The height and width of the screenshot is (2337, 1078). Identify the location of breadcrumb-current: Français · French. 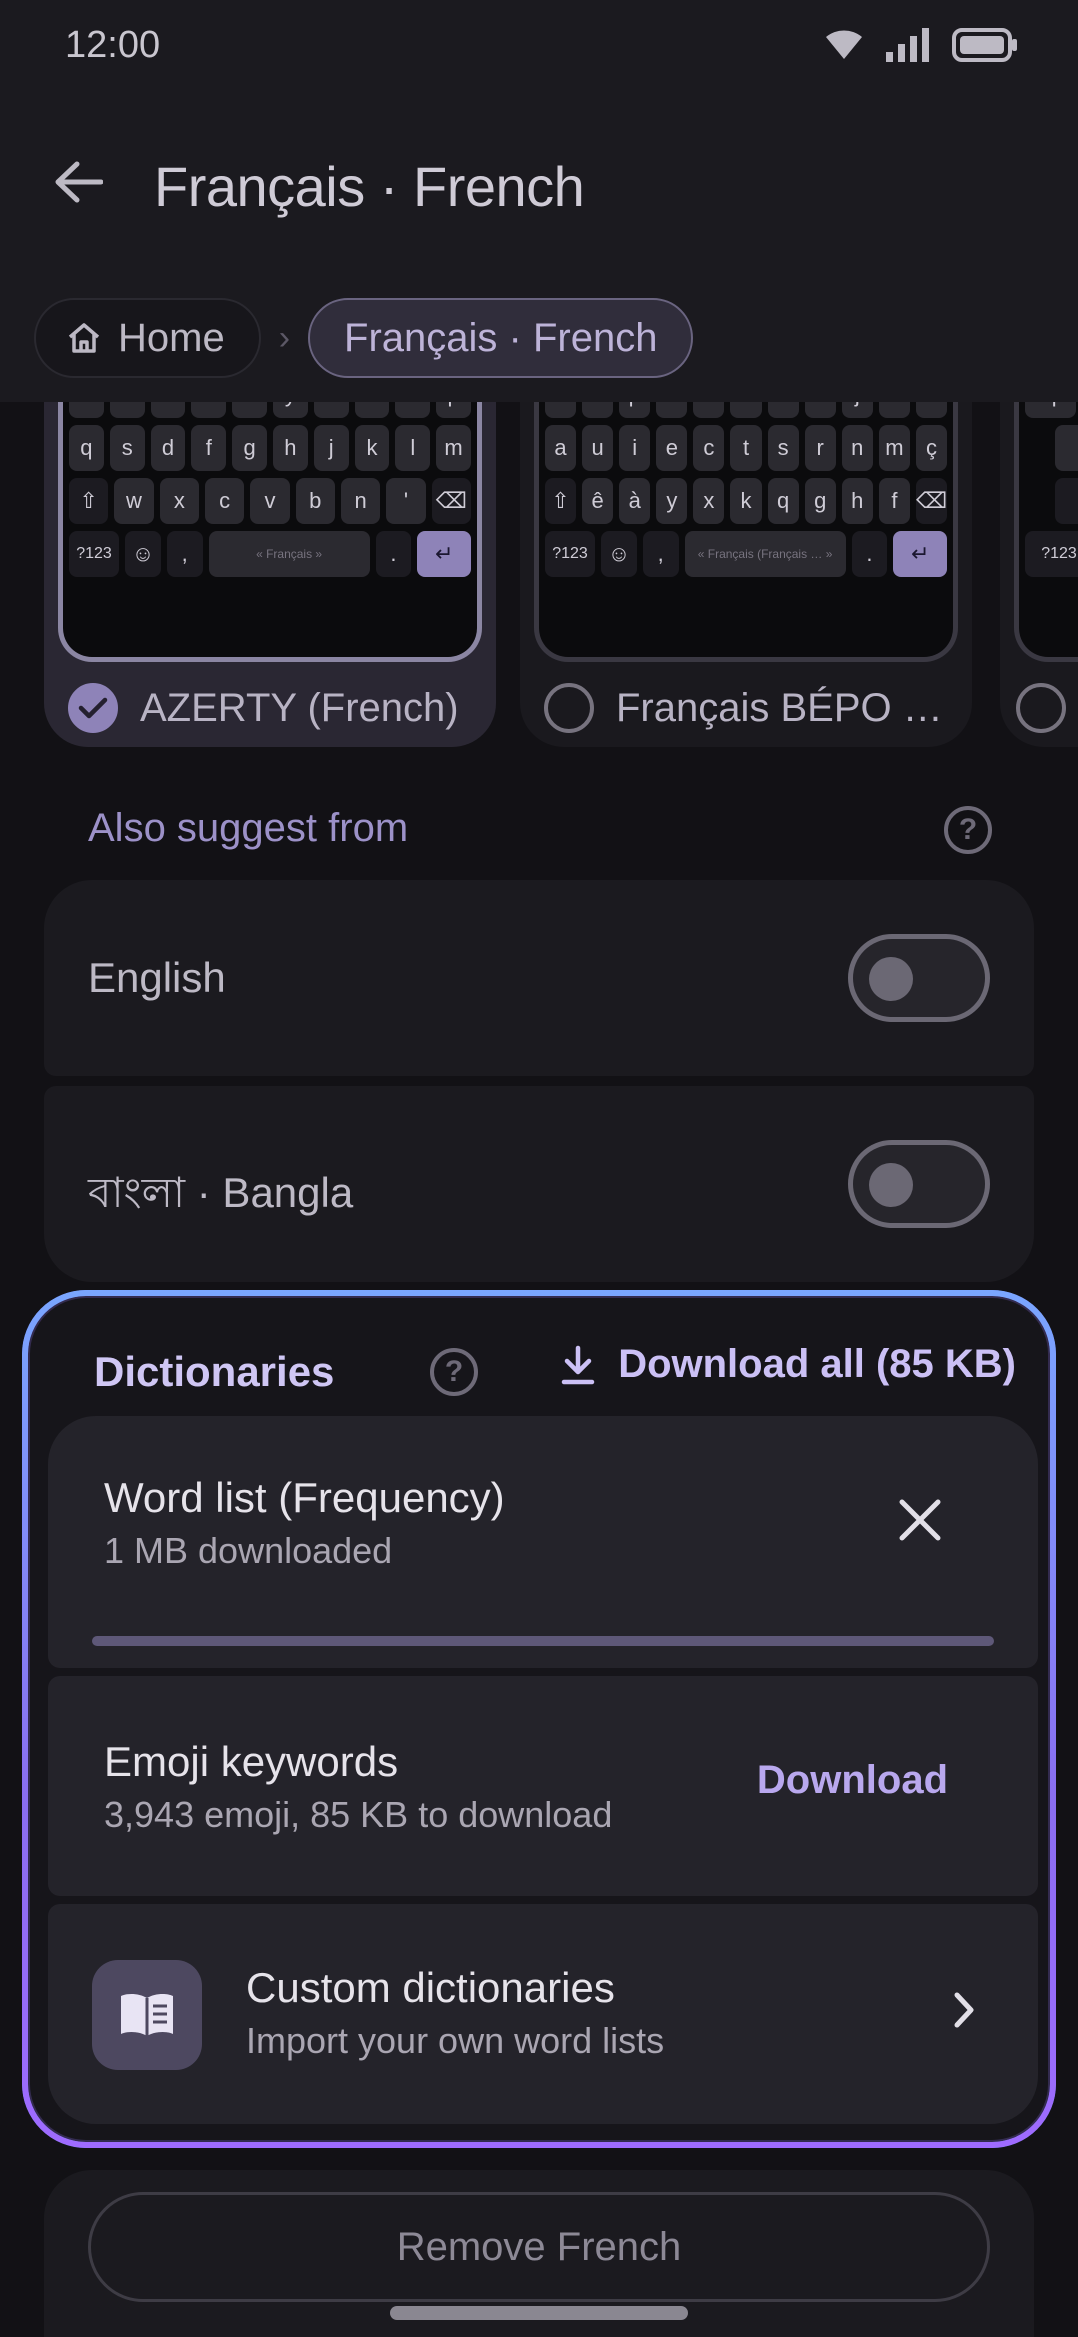
(501, 338).